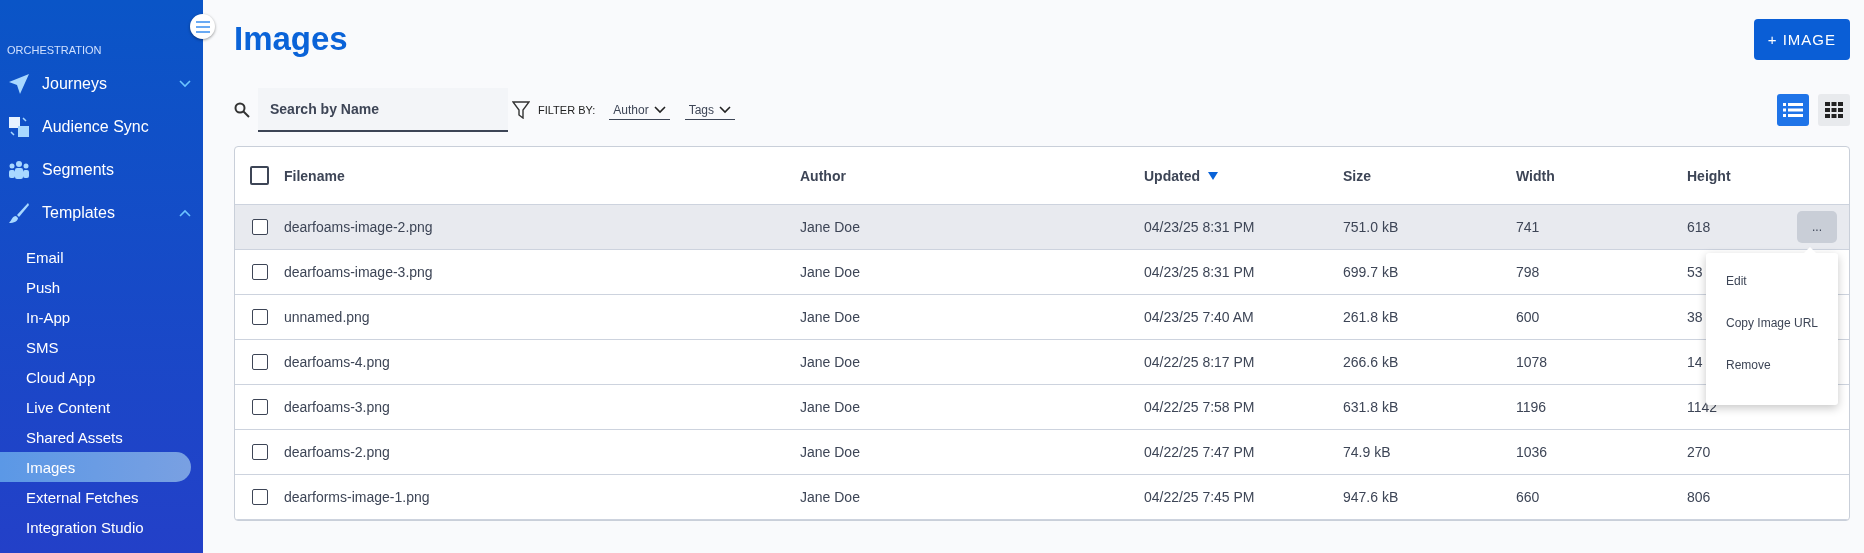 This screenshot has height=553, width=1864. What do you see at coordinates (1199, 362) in the screenshot?
I see `table-cell: 04/22/25 8:17 PM` at bounding box center [1199, 362].